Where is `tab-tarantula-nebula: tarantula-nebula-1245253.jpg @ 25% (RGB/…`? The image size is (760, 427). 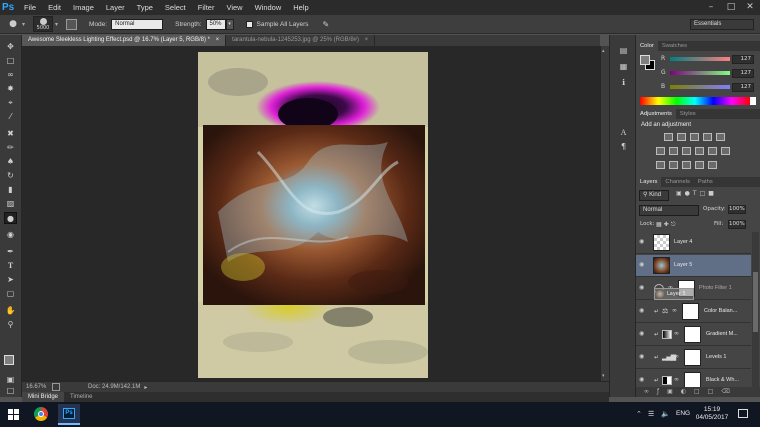 tab-tarantula-nebula: tarantula-nebula-1245253.jpg @ 25% (RGB/… is located at coordinates (301, 40).